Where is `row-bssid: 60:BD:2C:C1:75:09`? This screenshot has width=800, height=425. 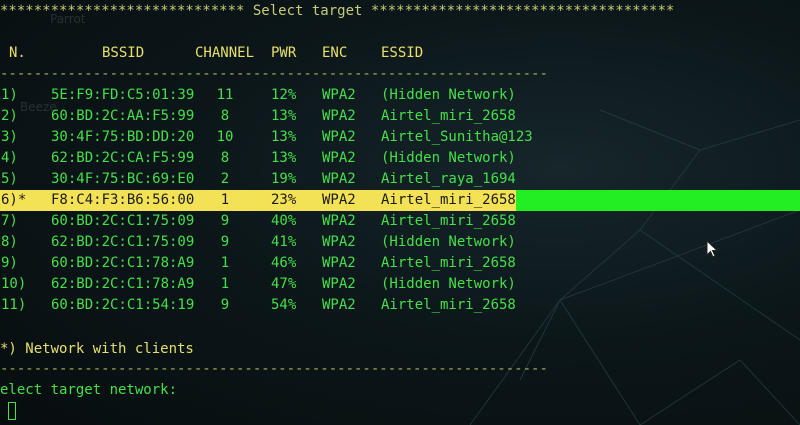 row-bssid: 60:BD:2C:C1:75:09 is located at coordinates (123, 221).